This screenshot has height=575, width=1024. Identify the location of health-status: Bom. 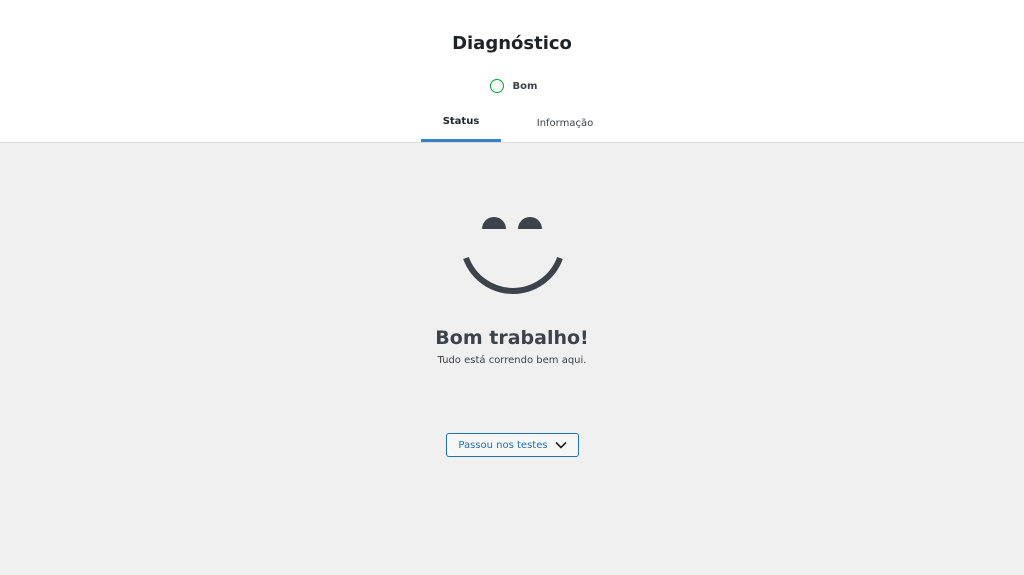
(512, 86).